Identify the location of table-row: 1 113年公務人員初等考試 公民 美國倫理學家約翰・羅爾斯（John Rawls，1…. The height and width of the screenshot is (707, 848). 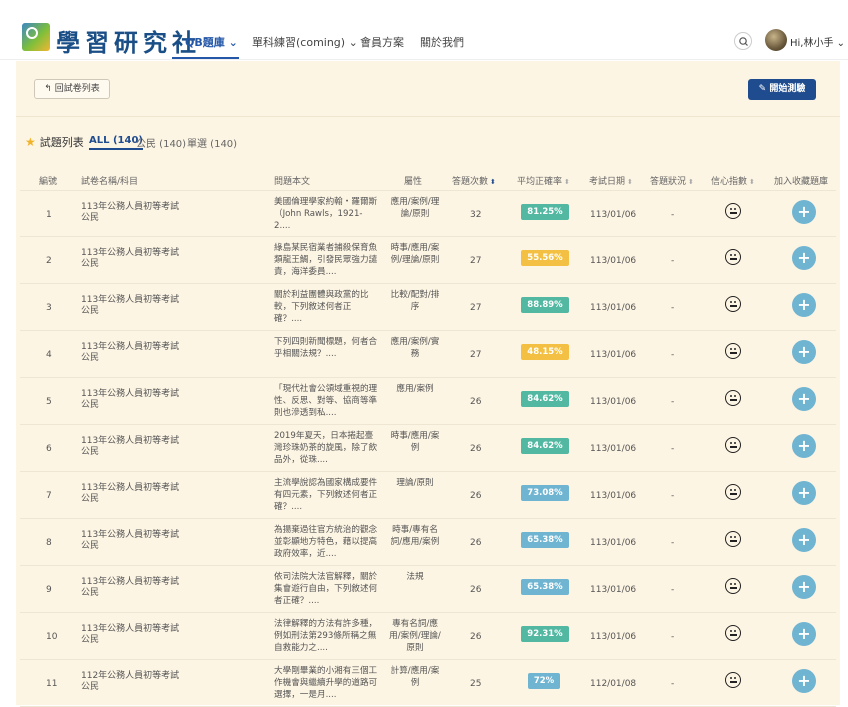
(428, 213).